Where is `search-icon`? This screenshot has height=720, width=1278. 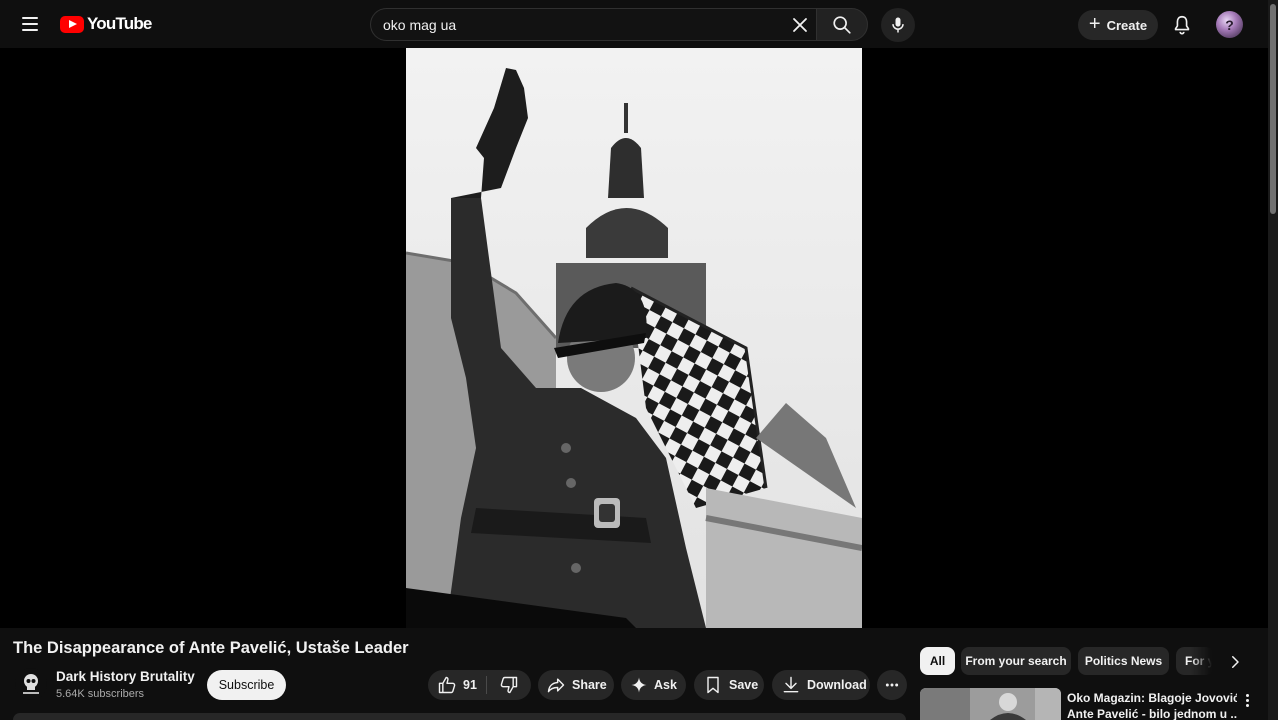
search-icon is located at coordinates (842, 24).